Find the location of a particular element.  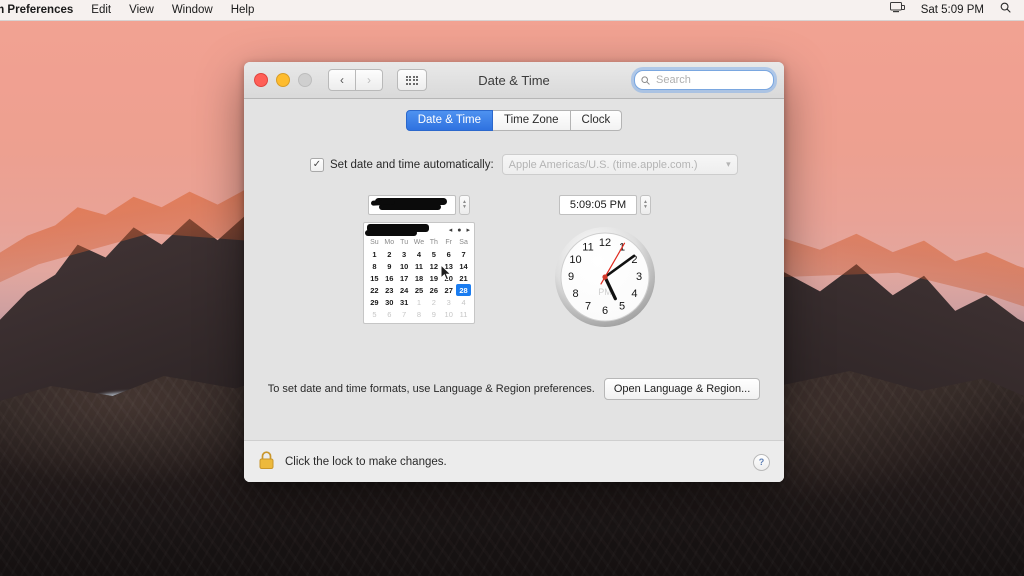

calendar-day: 31 is located at coordinates (404, 302).